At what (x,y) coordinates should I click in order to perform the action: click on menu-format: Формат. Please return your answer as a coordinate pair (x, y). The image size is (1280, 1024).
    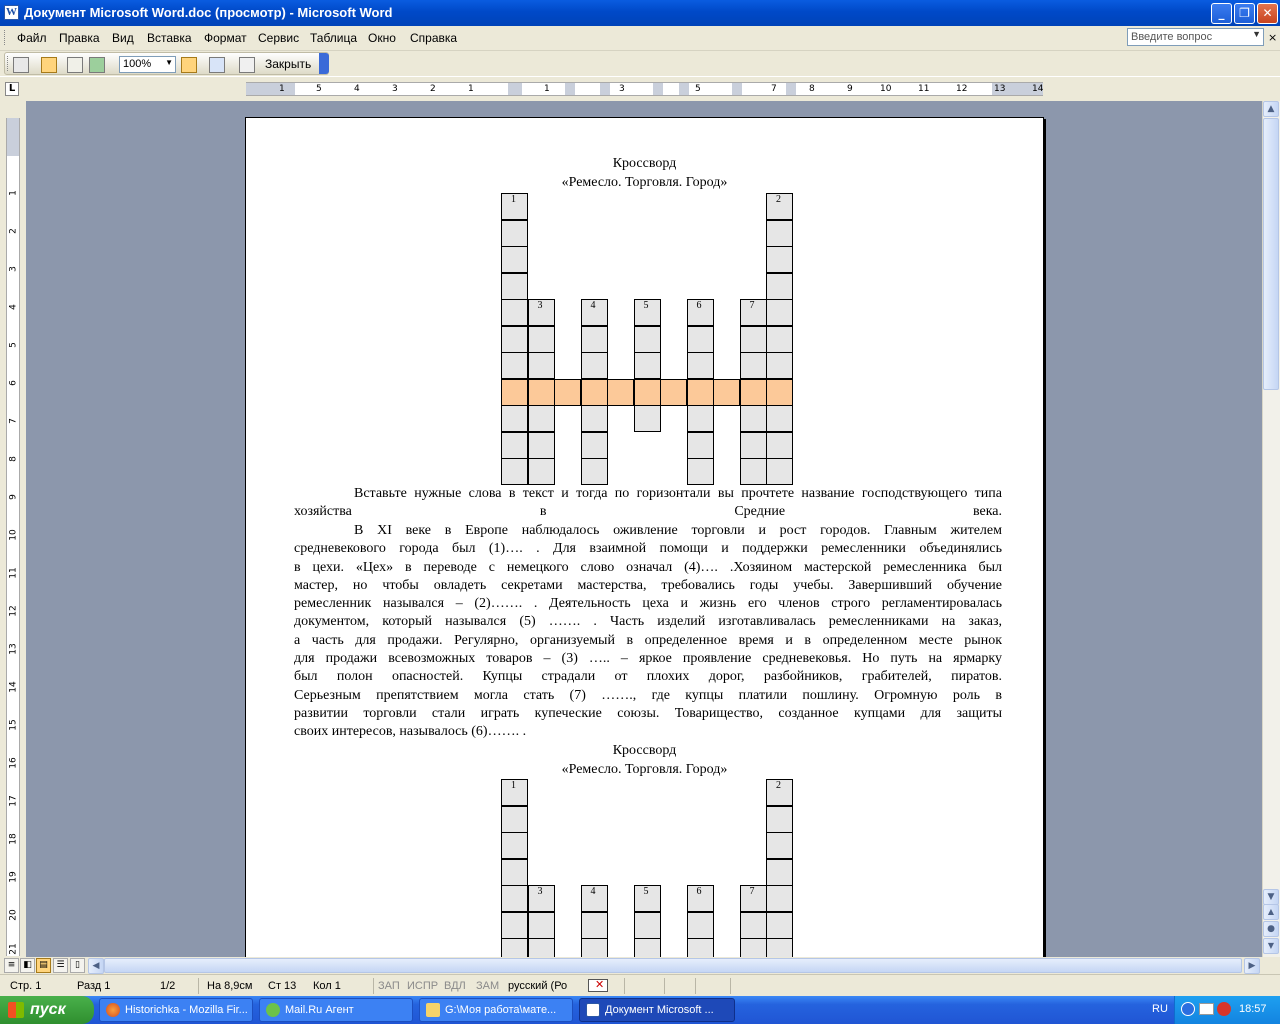
    Looking at the image, I should click on (225, 38).